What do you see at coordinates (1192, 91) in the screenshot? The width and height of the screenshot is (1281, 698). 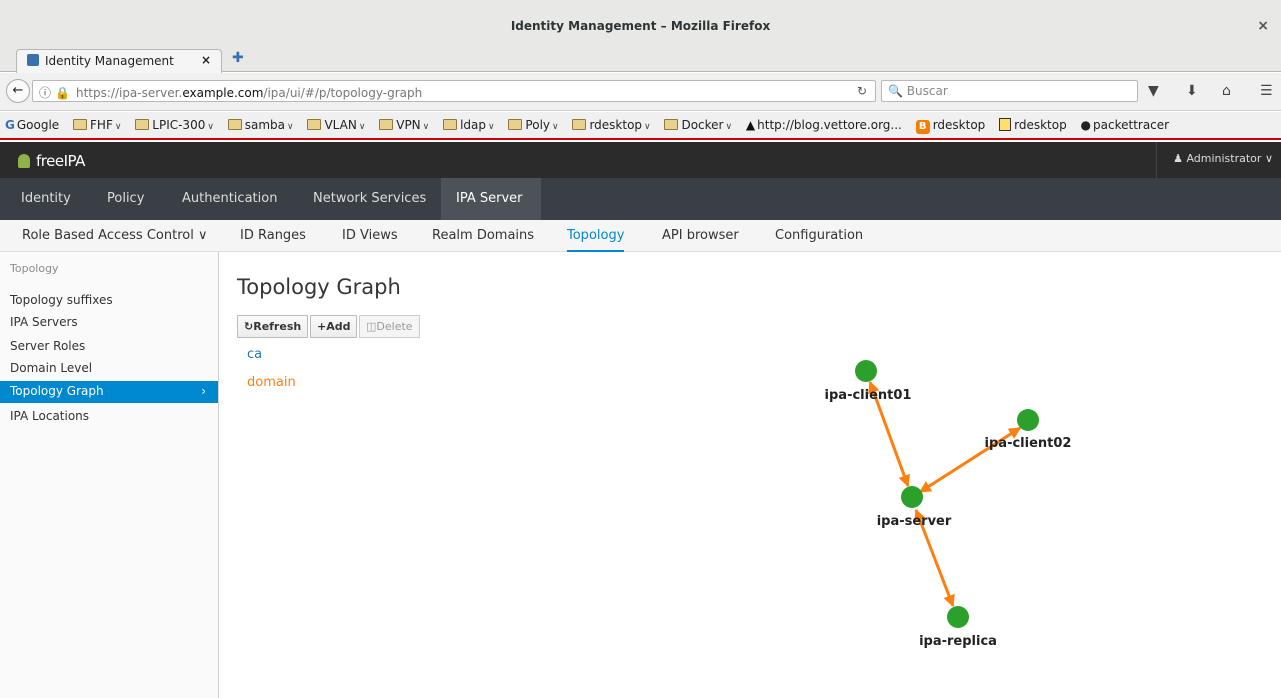 I see `download-icon: ⬇` at bounding box center [1192, 91].